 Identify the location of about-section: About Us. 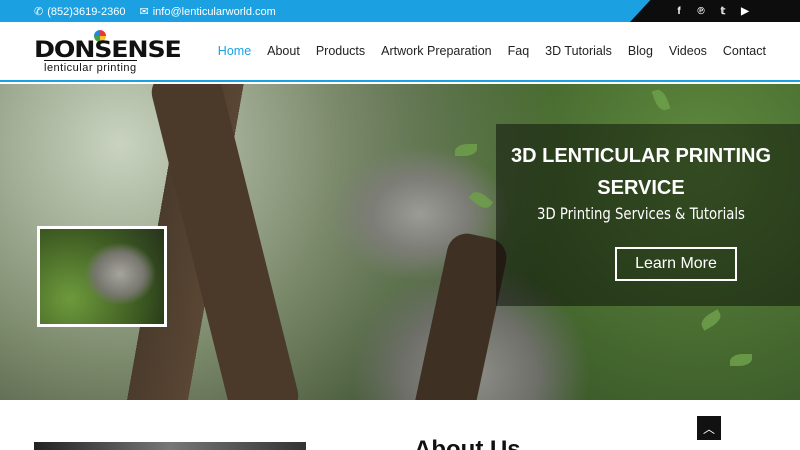
(400, 425).